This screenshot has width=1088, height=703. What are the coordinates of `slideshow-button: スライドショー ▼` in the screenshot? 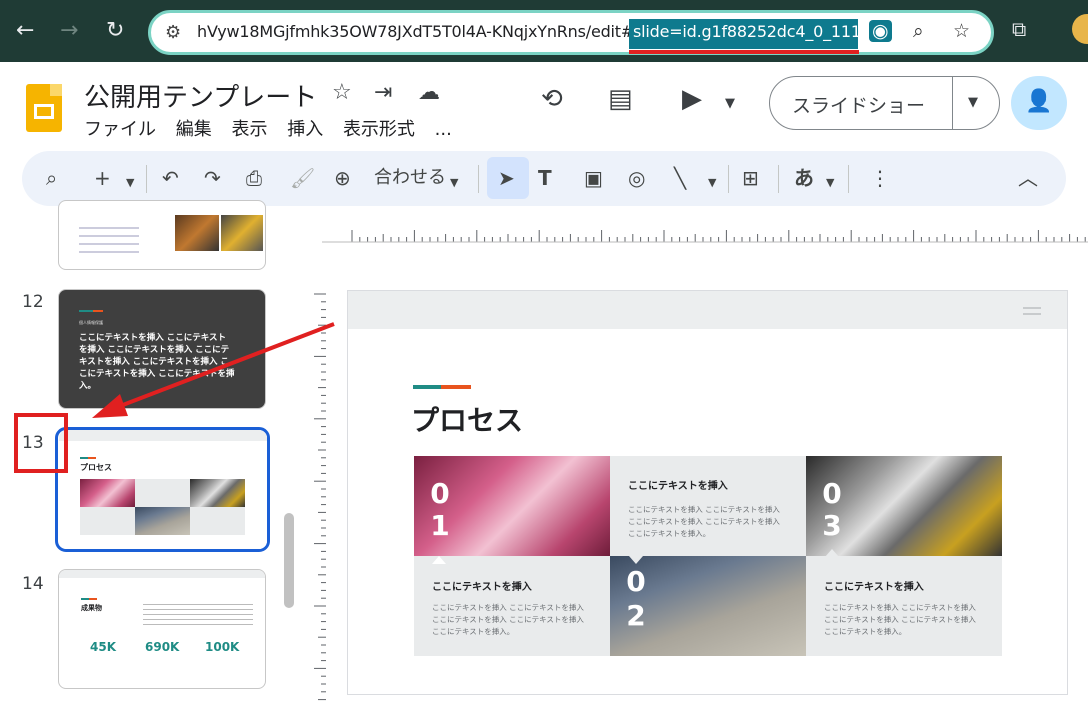 It's located at (884, 103).